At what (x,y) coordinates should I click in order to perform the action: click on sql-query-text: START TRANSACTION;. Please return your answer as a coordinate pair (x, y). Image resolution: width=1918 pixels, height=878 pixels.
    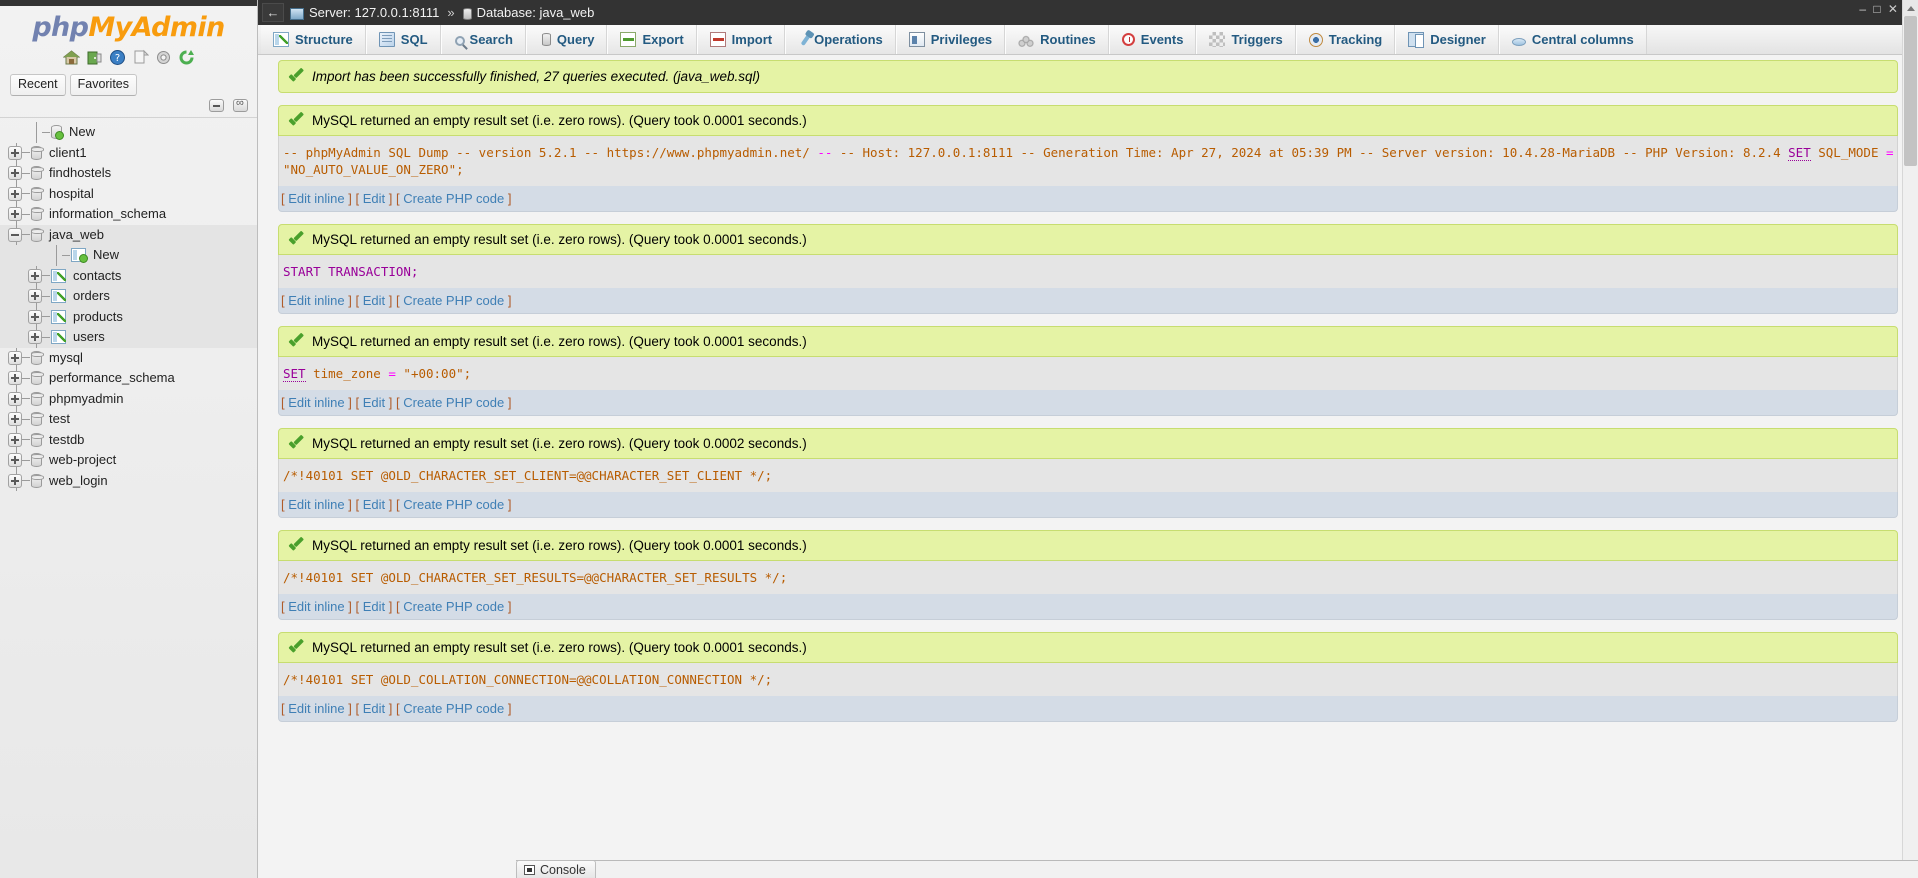
    Looking at the image, I should click on (1088, 271).